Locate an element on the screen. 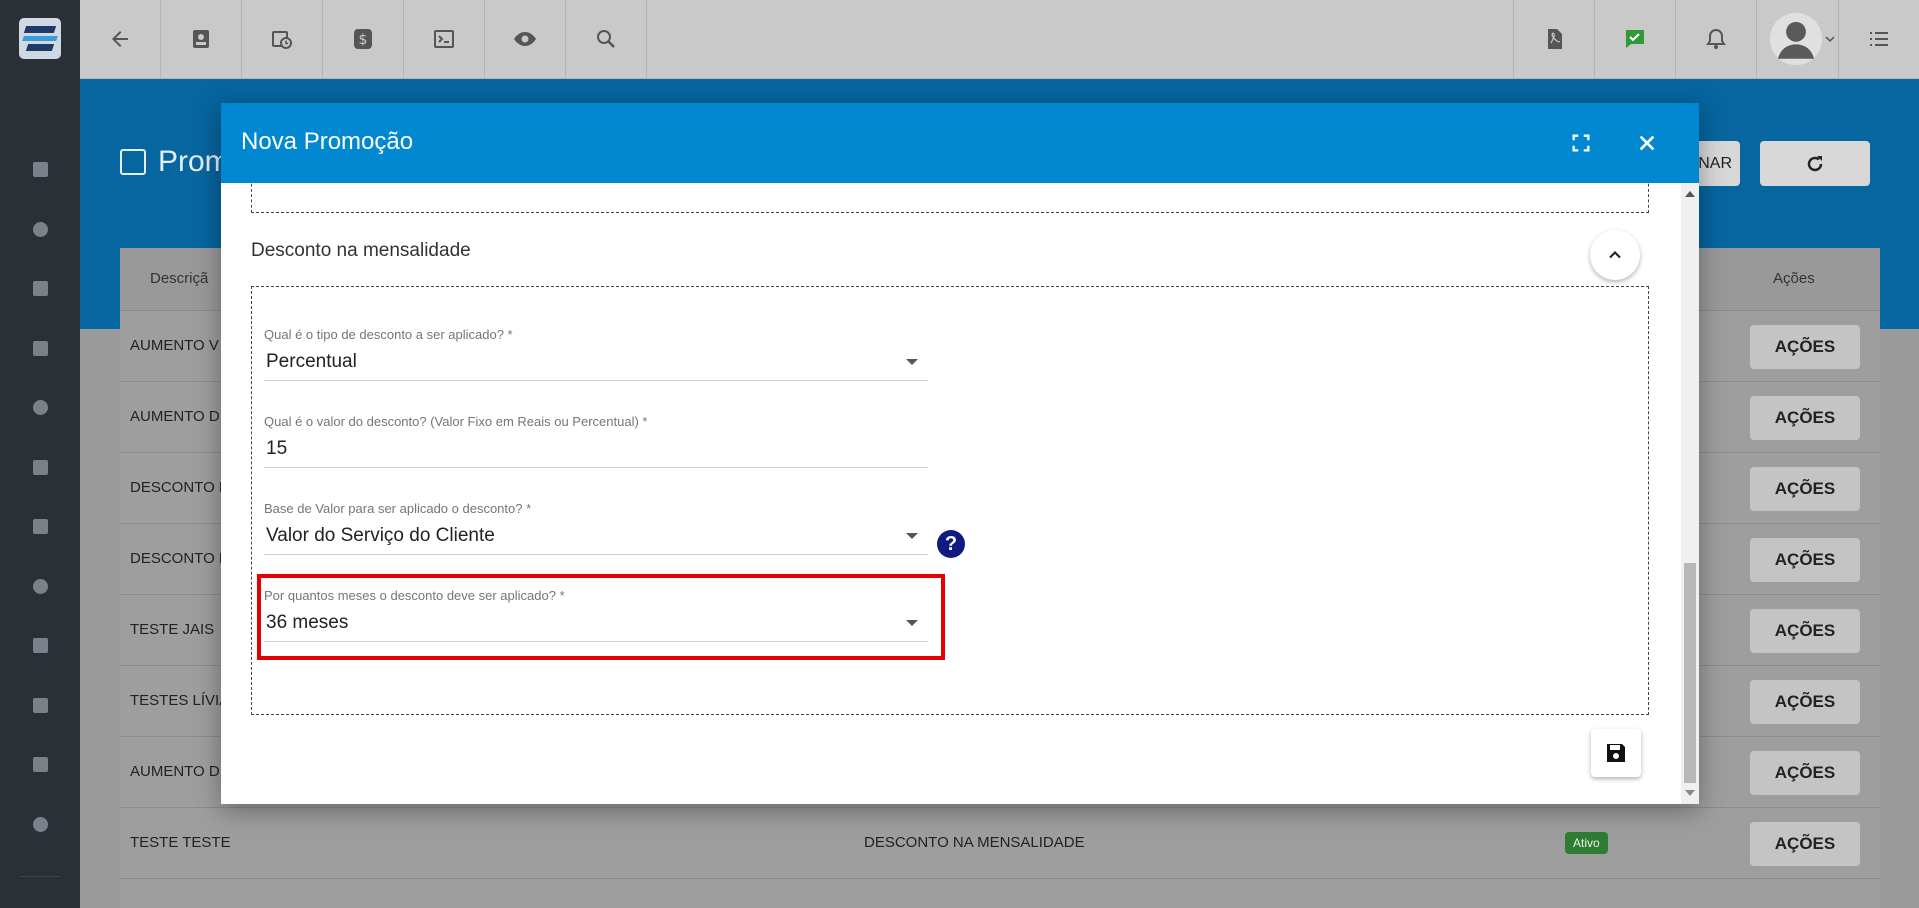  refresh-button is located at coordinates (1815, 163).